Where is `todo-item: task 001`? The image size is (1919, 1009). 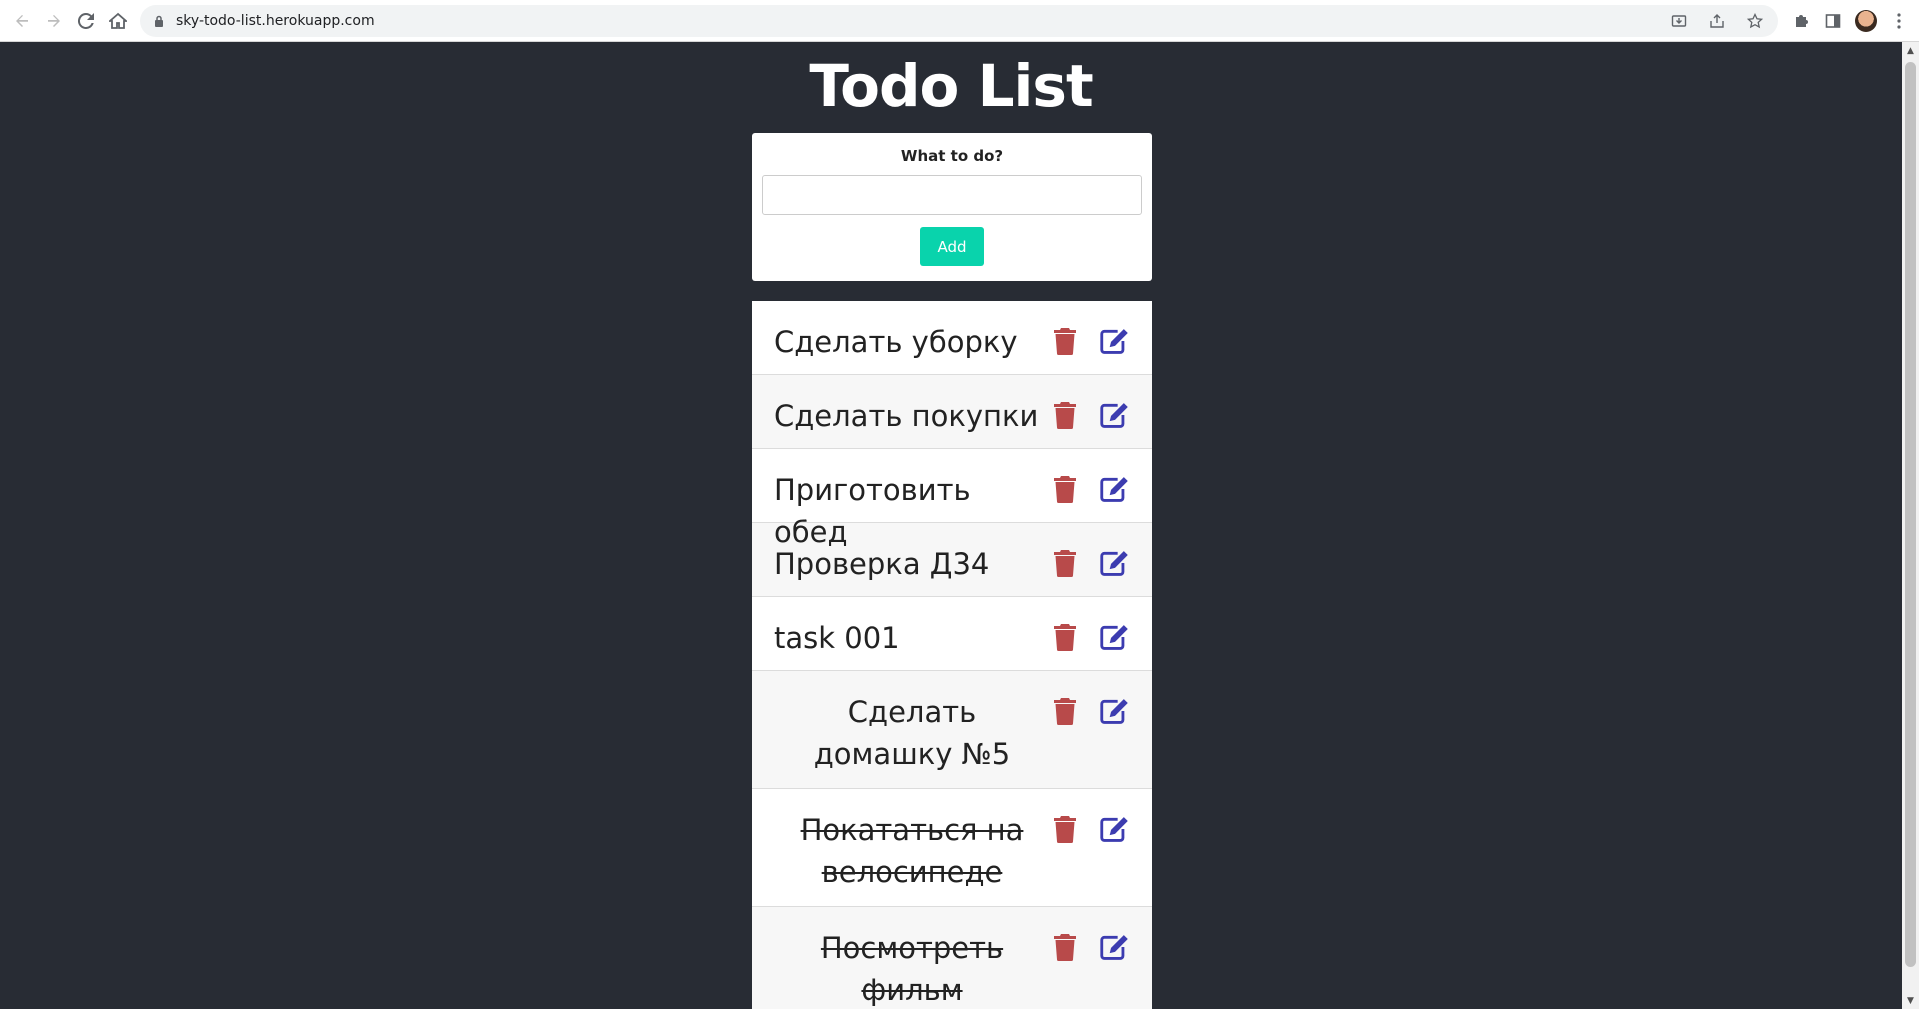 todo-item: task 001 is located at coordinates (952, 634).